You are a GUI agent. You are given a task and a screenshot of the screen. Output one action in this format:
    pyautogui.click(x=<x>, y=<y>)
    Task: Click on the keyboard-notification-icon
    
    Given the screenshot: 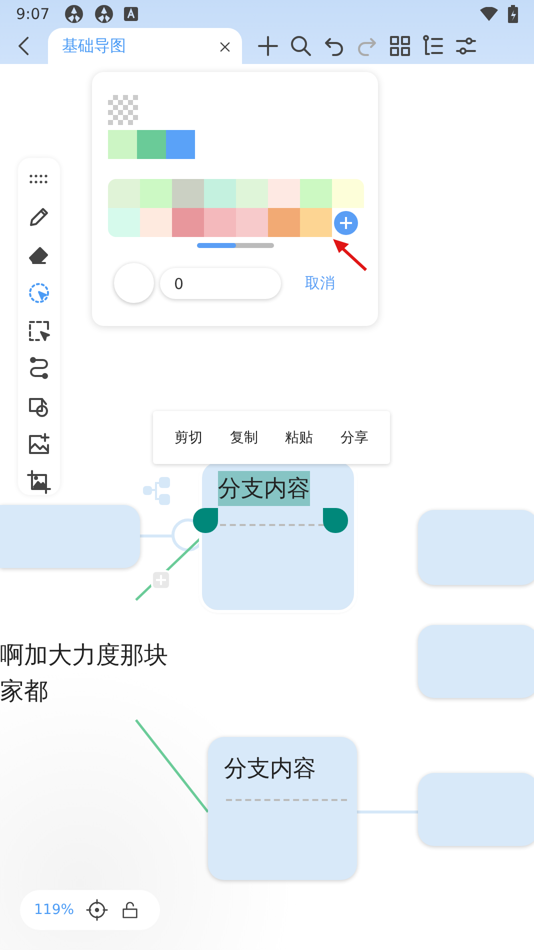 What is the action you would take?
    pyautogui.click(x=131, y=14)
    